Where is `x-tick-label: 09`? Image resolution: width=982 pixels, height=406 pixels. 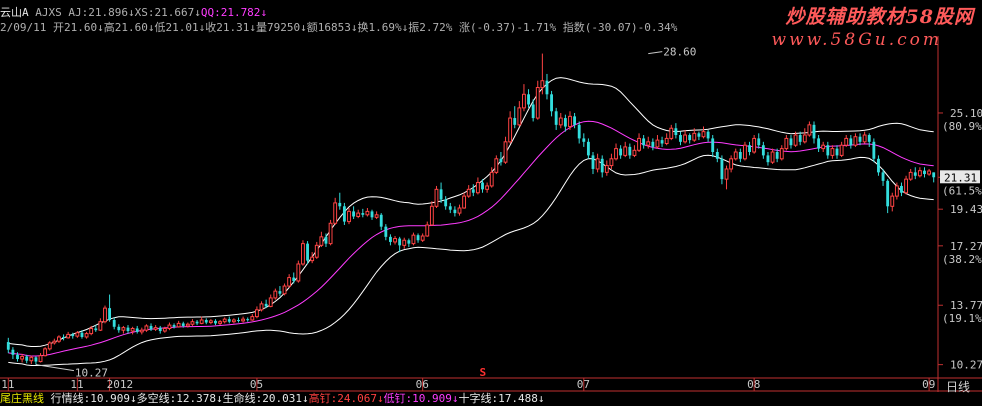
x-tick-label: 09 is located at coordinates (928, 384).